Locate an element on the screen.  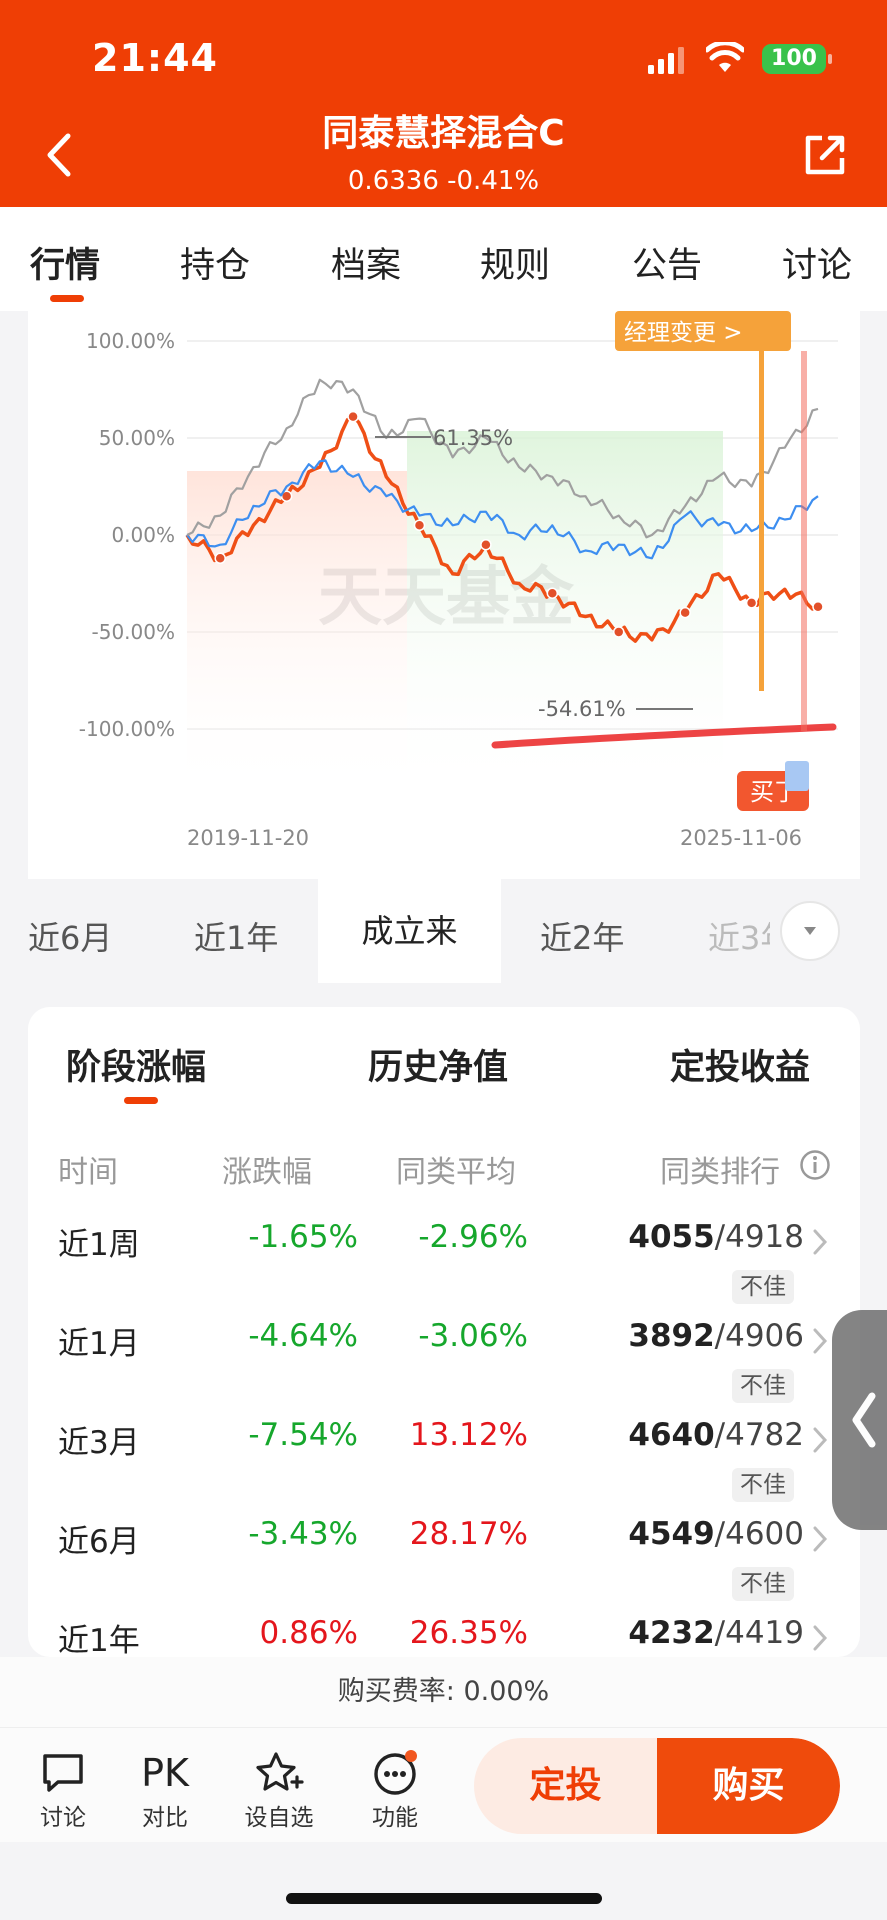
panel-tab-history-nav: 历史净值 is located at coordinates (438, 1064).